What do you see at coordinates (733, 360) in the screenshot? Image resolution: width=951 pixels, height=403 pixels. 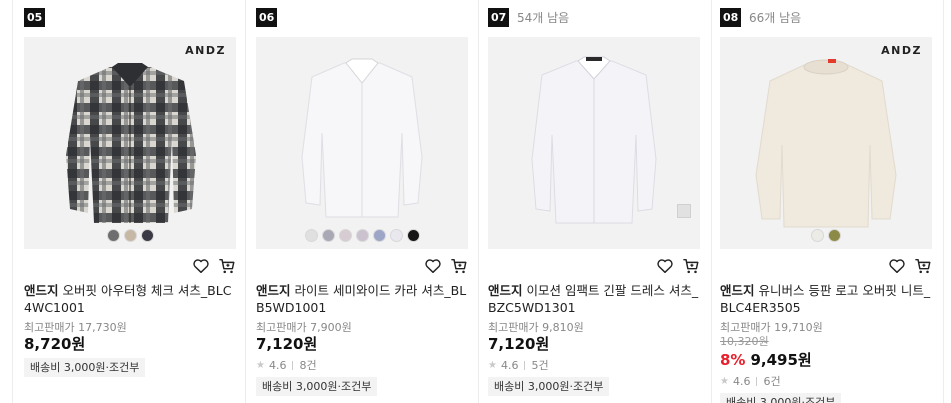 I see `discount-rate: 8%` at bounding box center [733, 360].